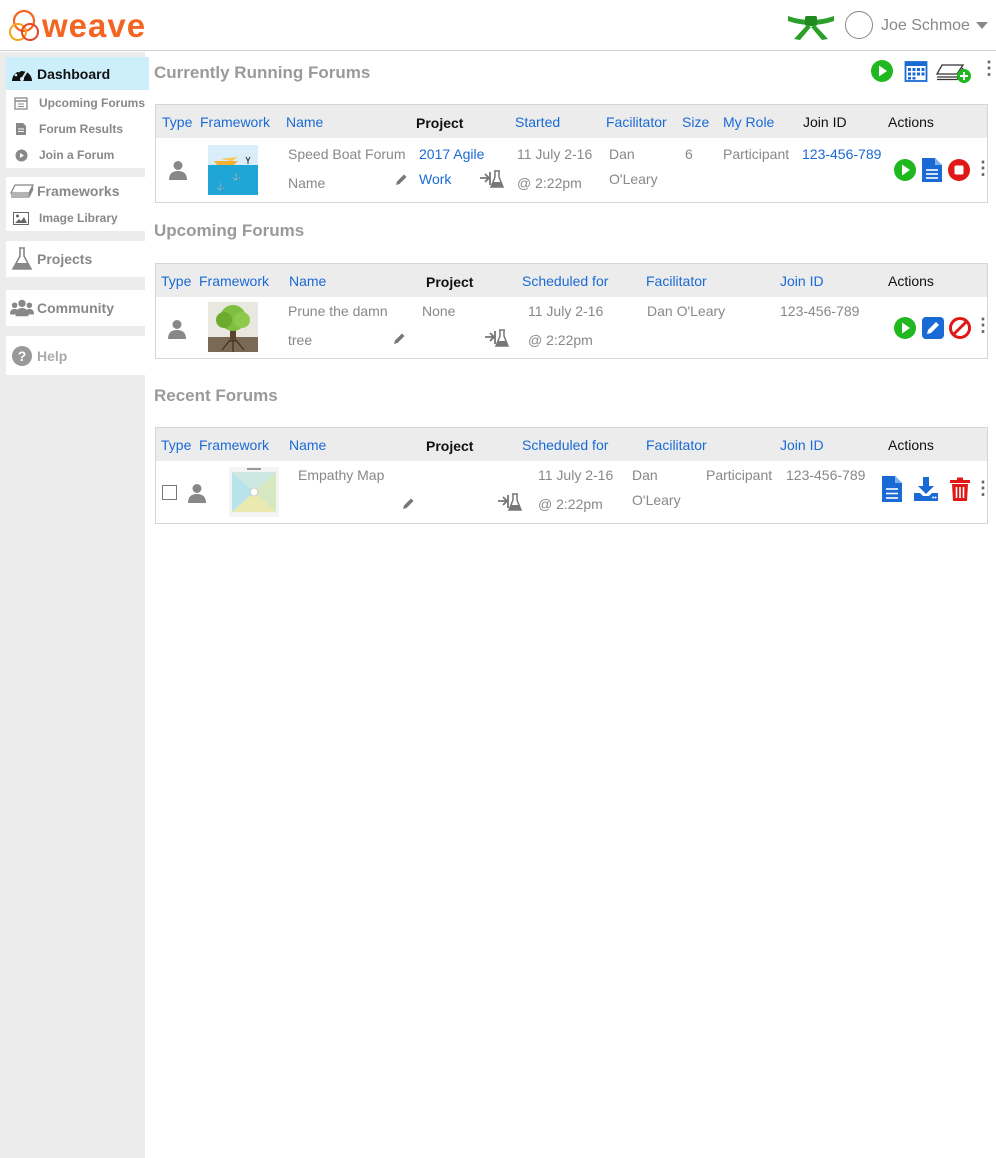 Image resolution: width=996 pixels, height=1158 pixels. I want to click on section-title-running: Currently Running Forums, so click(262, 72).